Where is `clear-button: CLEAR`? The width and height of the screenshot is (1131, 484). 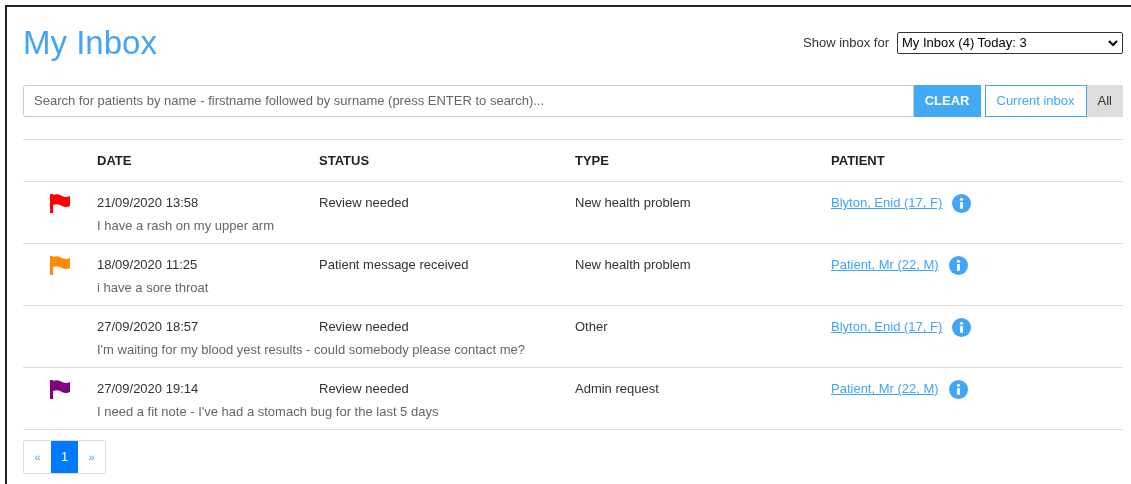
clear-button: CLEAR is located at coordinates (947, 101).